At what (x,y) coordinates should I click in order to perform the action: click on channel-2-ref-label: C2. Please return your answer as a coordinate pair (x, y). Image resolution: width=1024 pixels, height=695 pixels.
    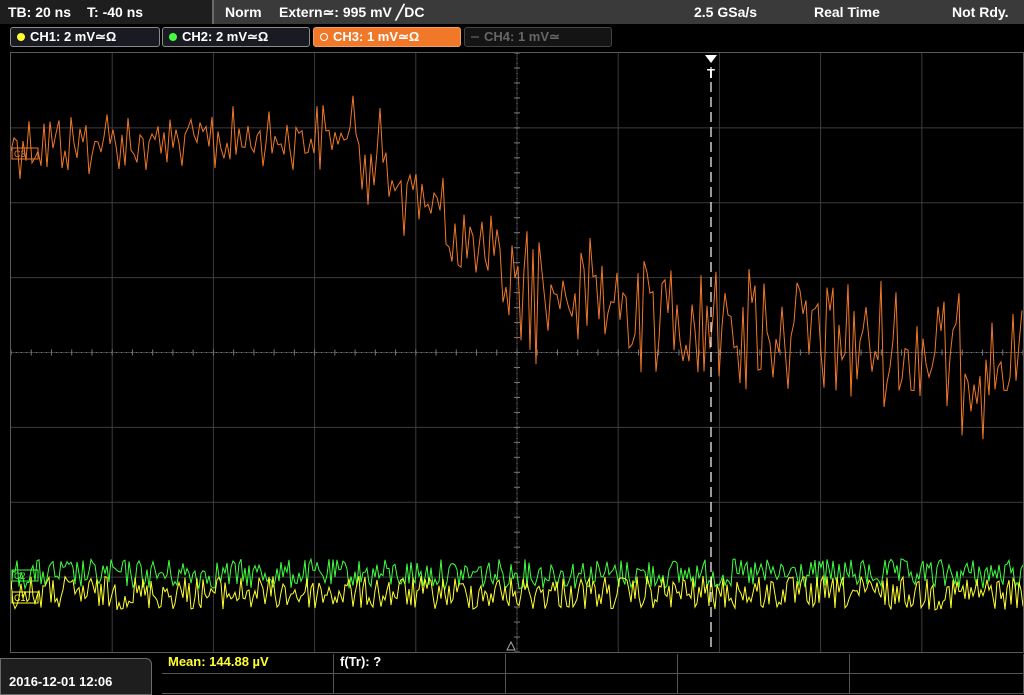
    Looking at the image, I should click on (20, 576).